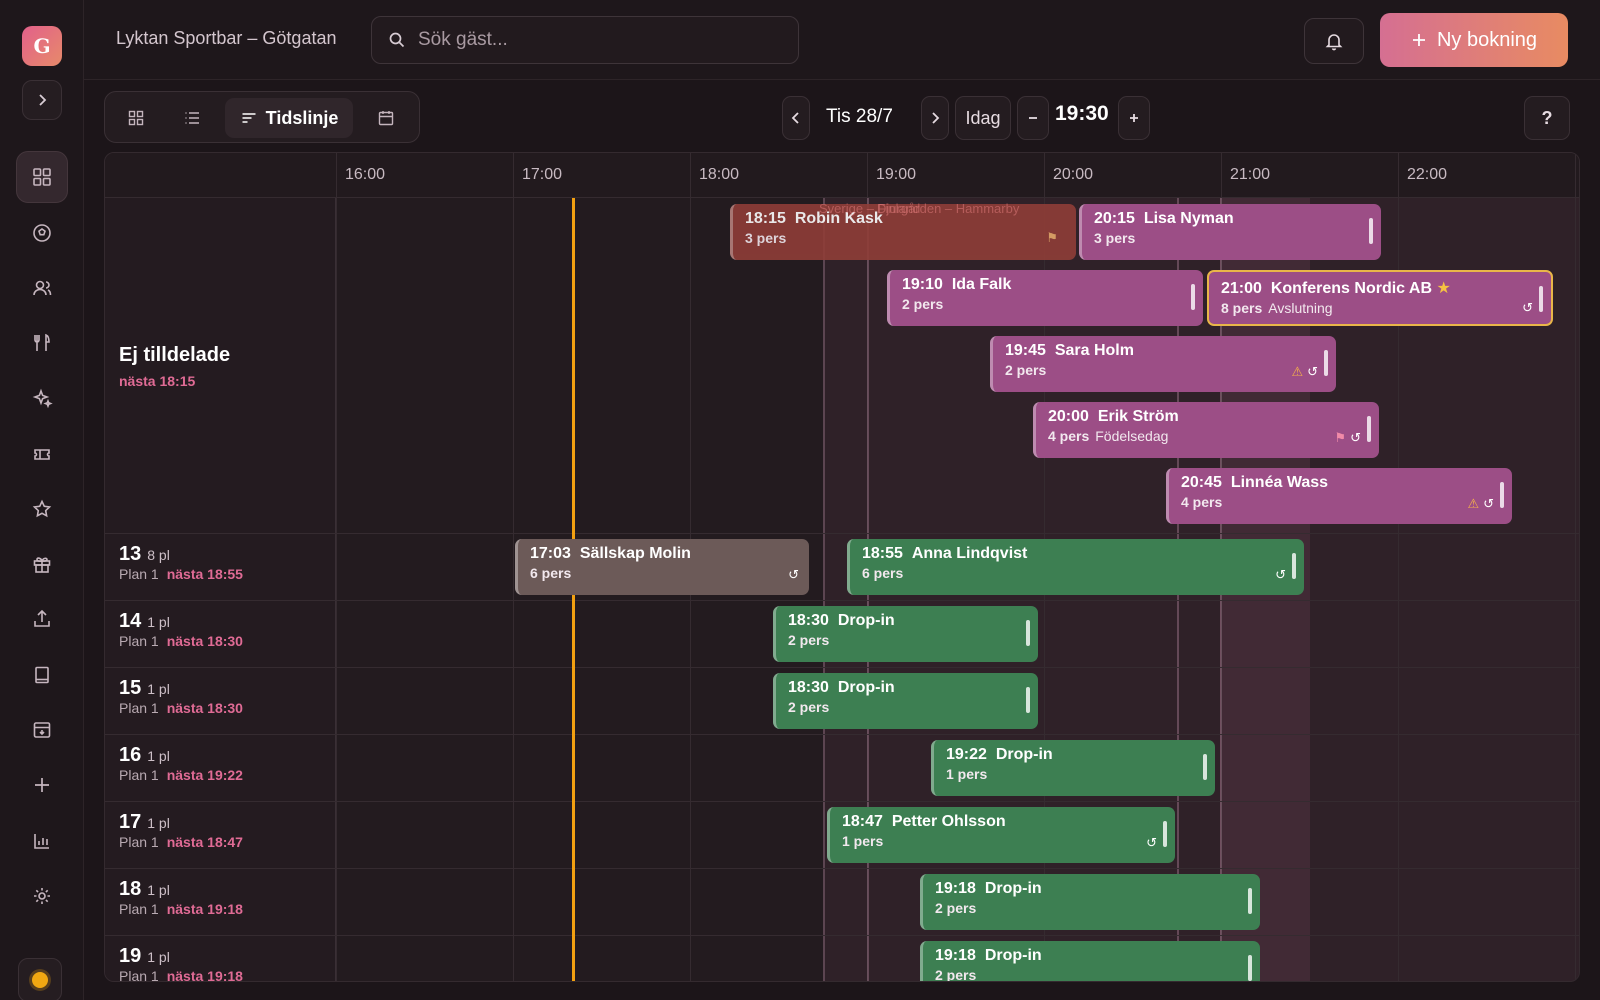 The image size is (1600, 1000). I want to click on table-row-label: 18 1 pl Plan 1 nästa 19:18, so click(181, 898).